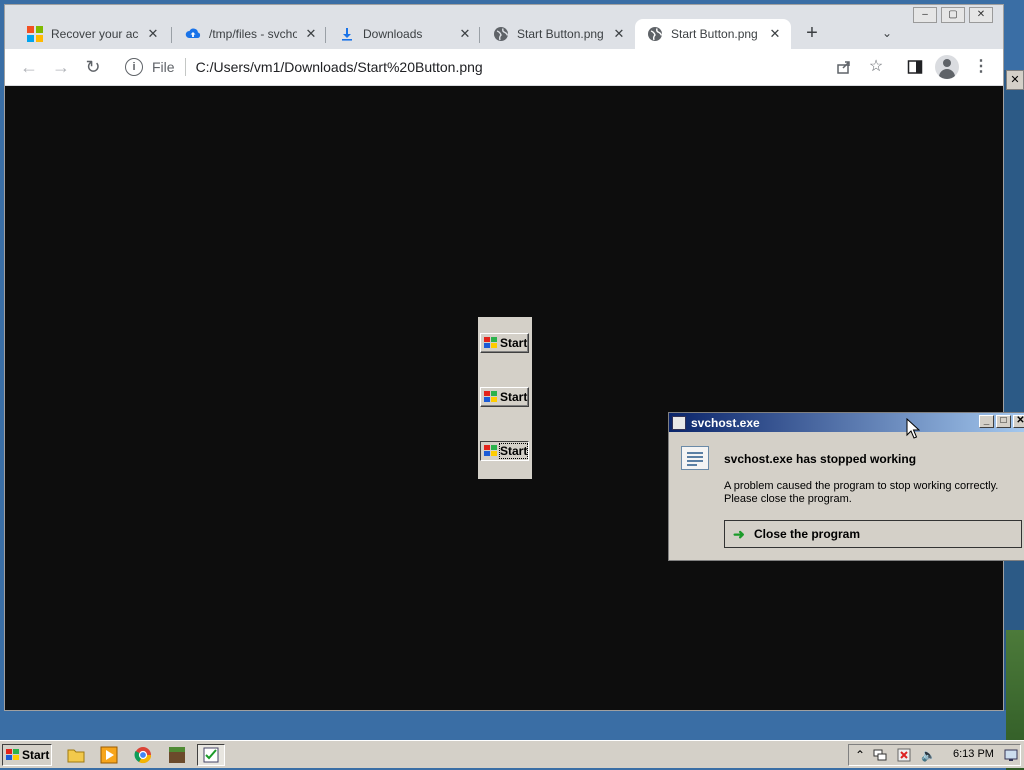 The image size is (1024, 770). I want to click on info-icon: i, so click(134, 67).